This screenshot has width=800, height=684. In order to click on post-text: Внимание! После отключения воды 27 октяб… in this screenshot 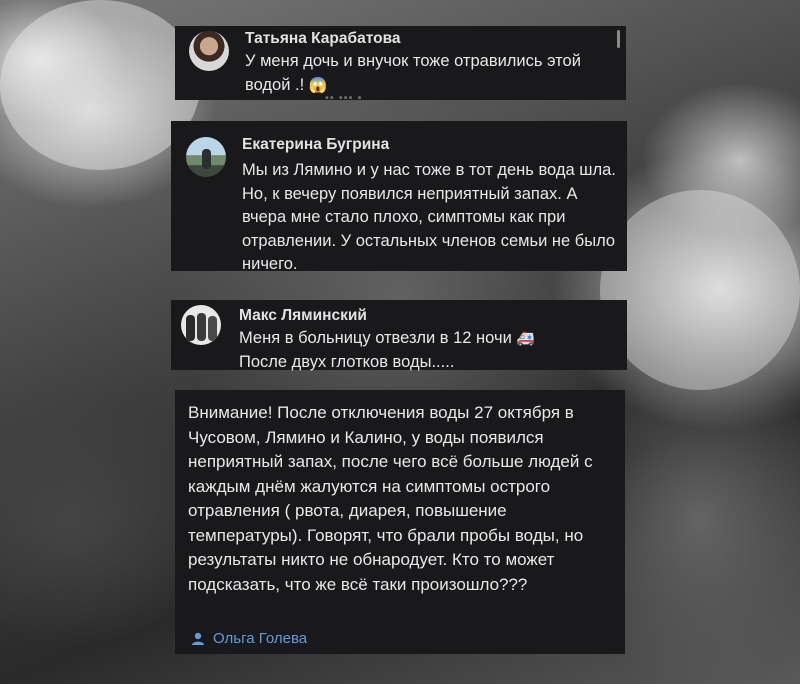, I will do `click(390, 498)`.